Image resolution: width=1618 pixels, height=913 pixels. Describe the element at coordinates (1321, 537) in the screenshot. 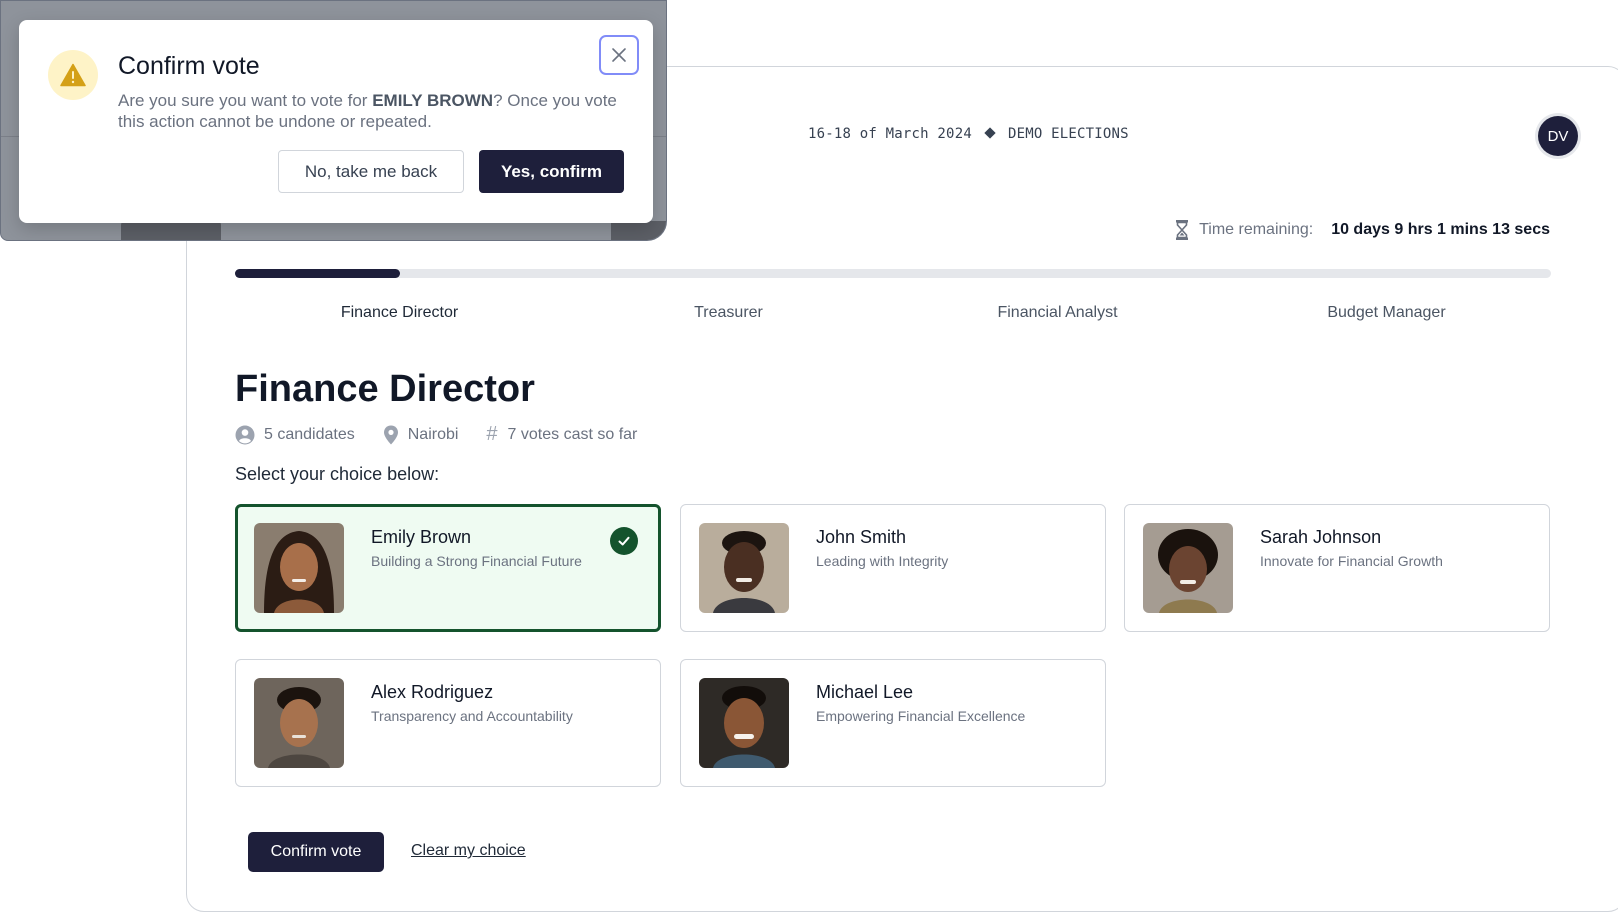

I see `candidate-name: Sarah Johnson` at that location.